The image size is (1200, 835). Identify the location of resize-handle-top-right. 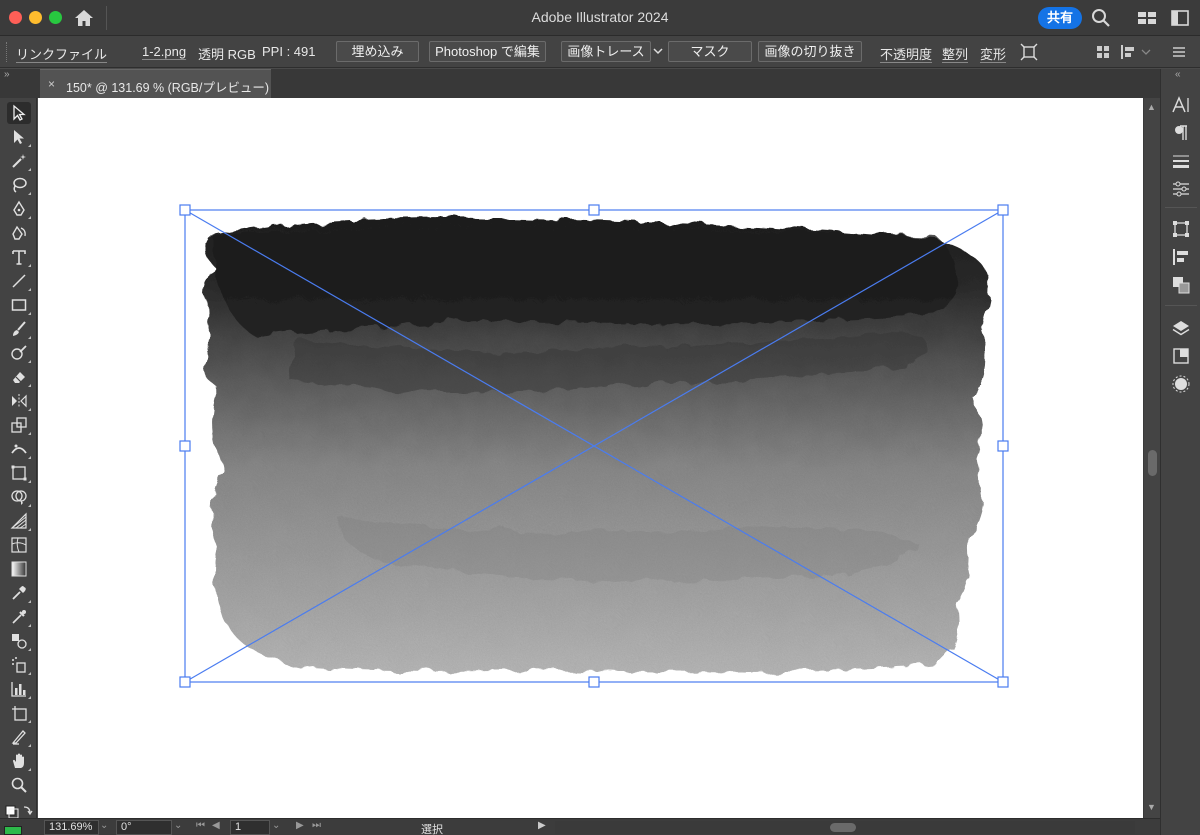
(1003, 210).